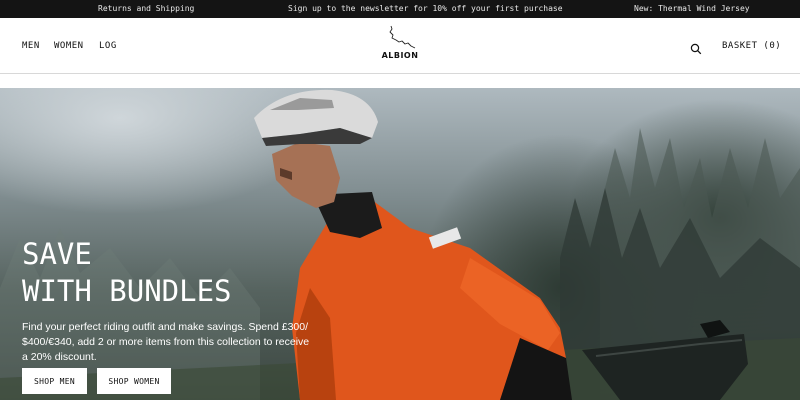  I want to click on route-line-icon, so click(402, 37).